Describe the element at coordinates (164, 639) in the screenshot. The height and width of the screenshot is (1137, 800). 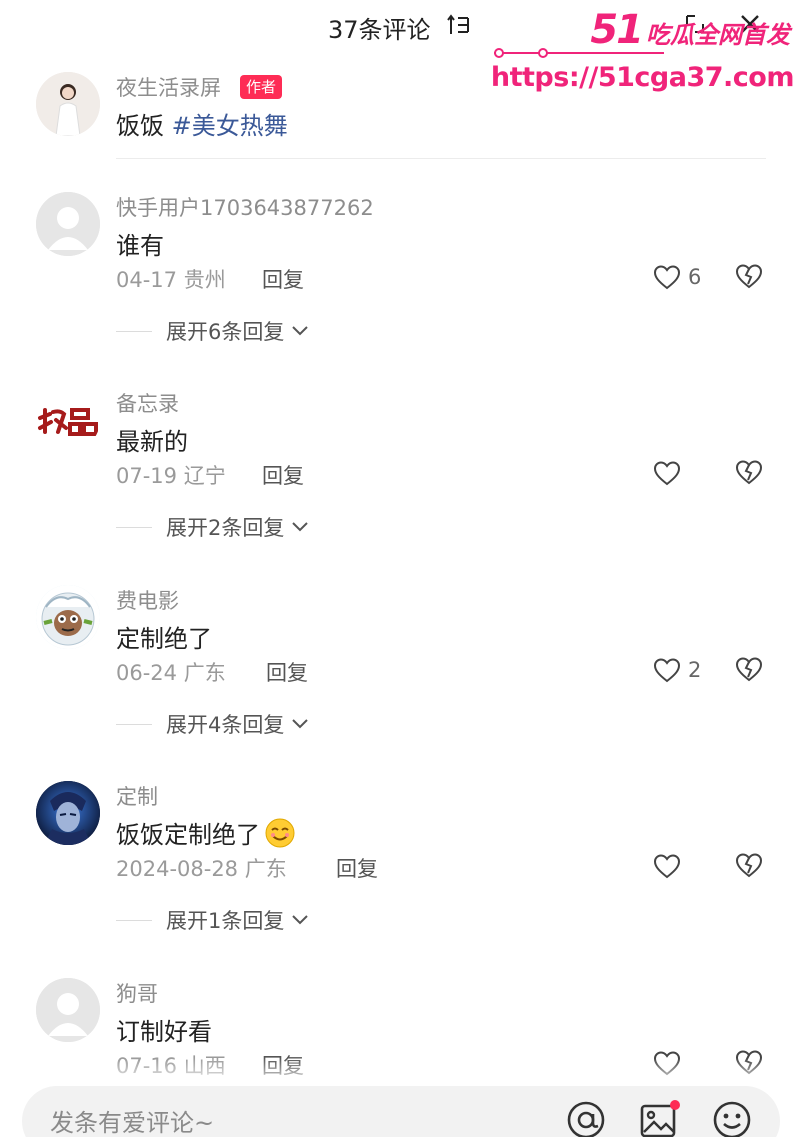
I see `comment-text: 定制绝了` at that location.